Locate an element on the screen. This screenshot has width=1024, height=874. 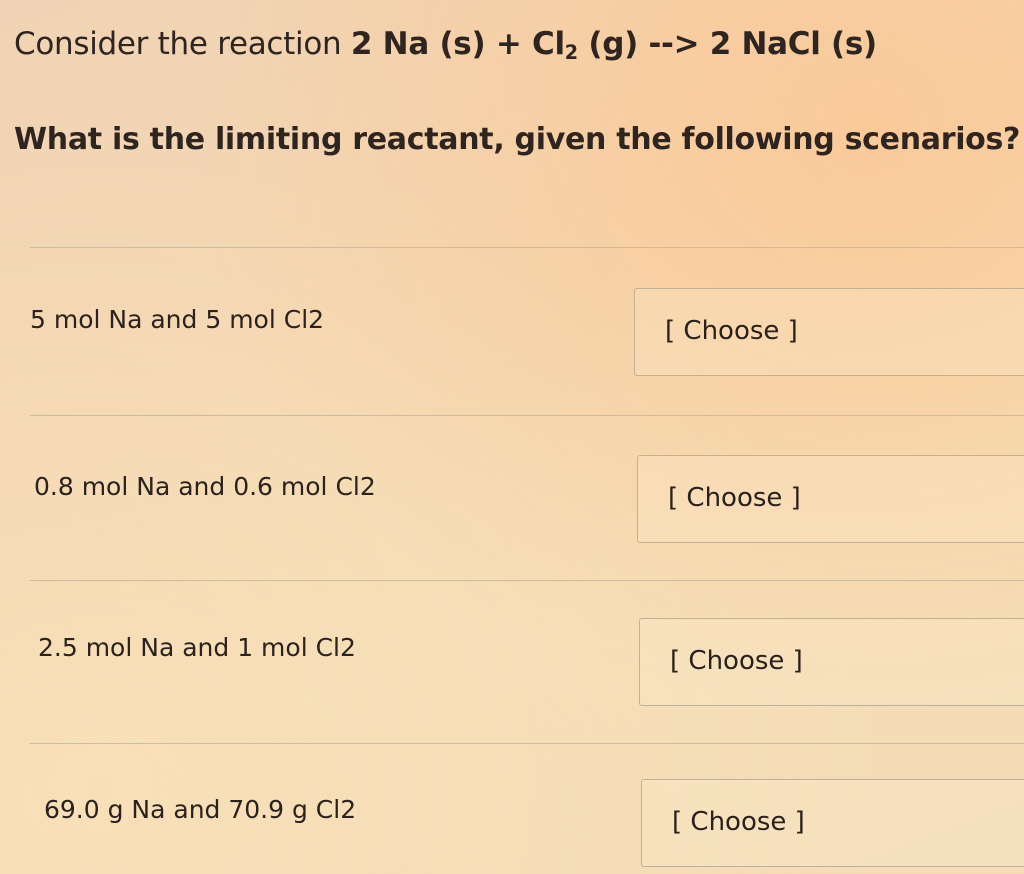
scenario-label-1: 5 mol Na and 5 mol Cl2 is located at coordinates (177, 319).